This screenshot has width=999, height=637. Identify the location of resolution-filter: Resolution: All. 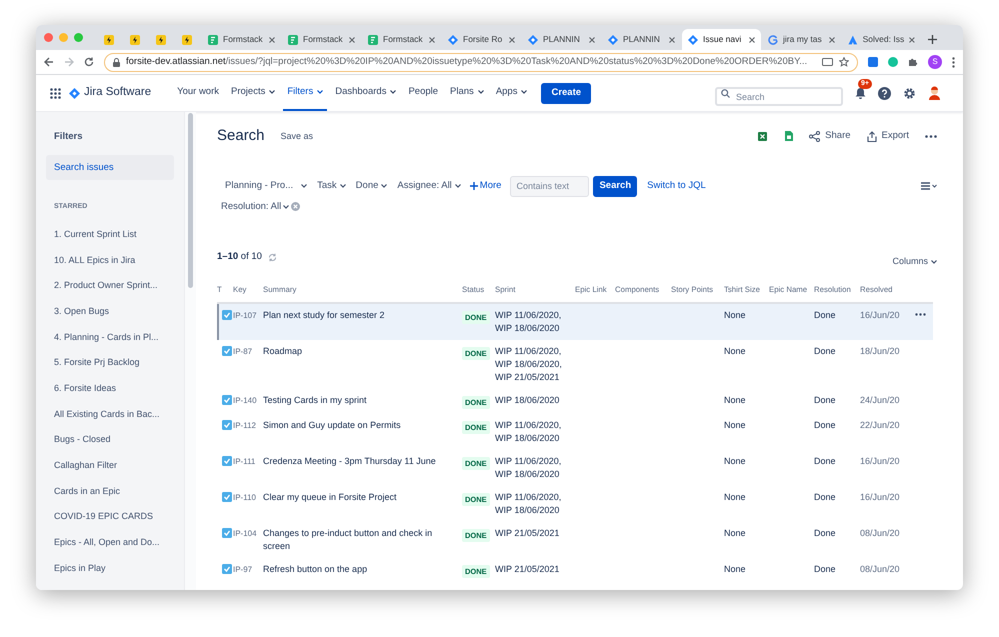
(255, 207).